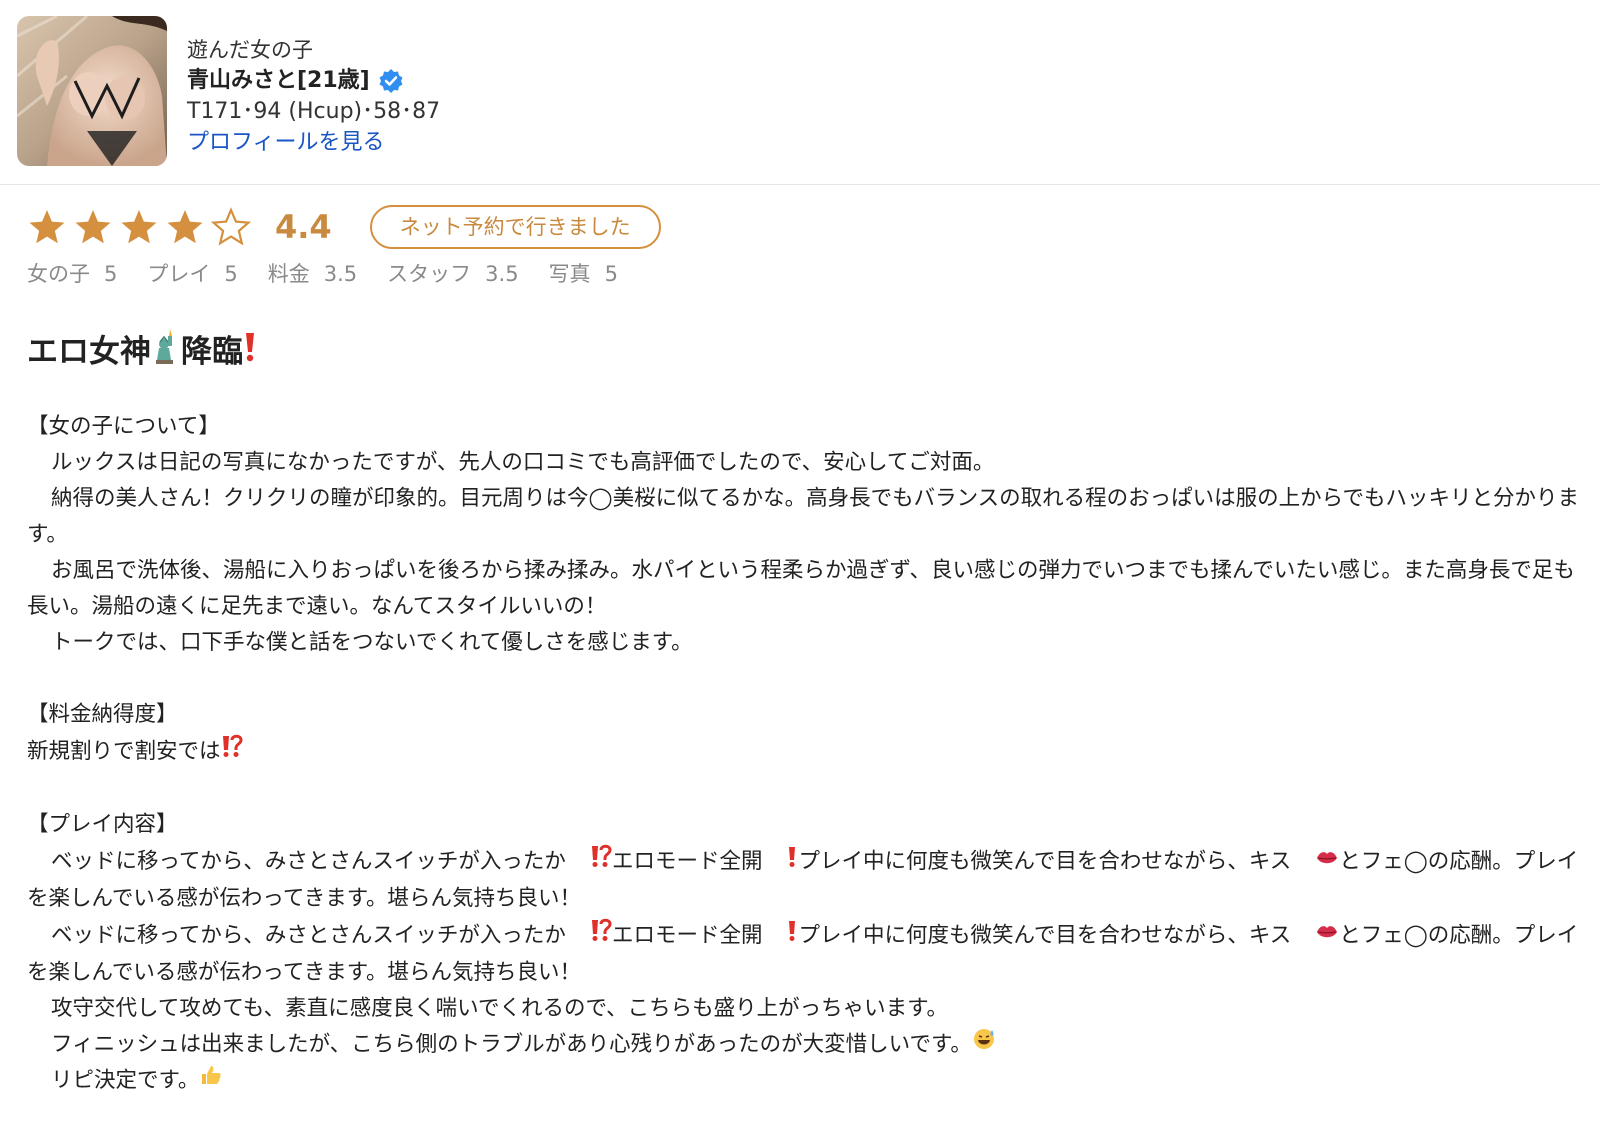  Describe the element at coordinates (372, 642) in the screenshot. I see `paragraph: トークでは、口下手な僕と話をつないでくれて優しさを感じます。` at that location.